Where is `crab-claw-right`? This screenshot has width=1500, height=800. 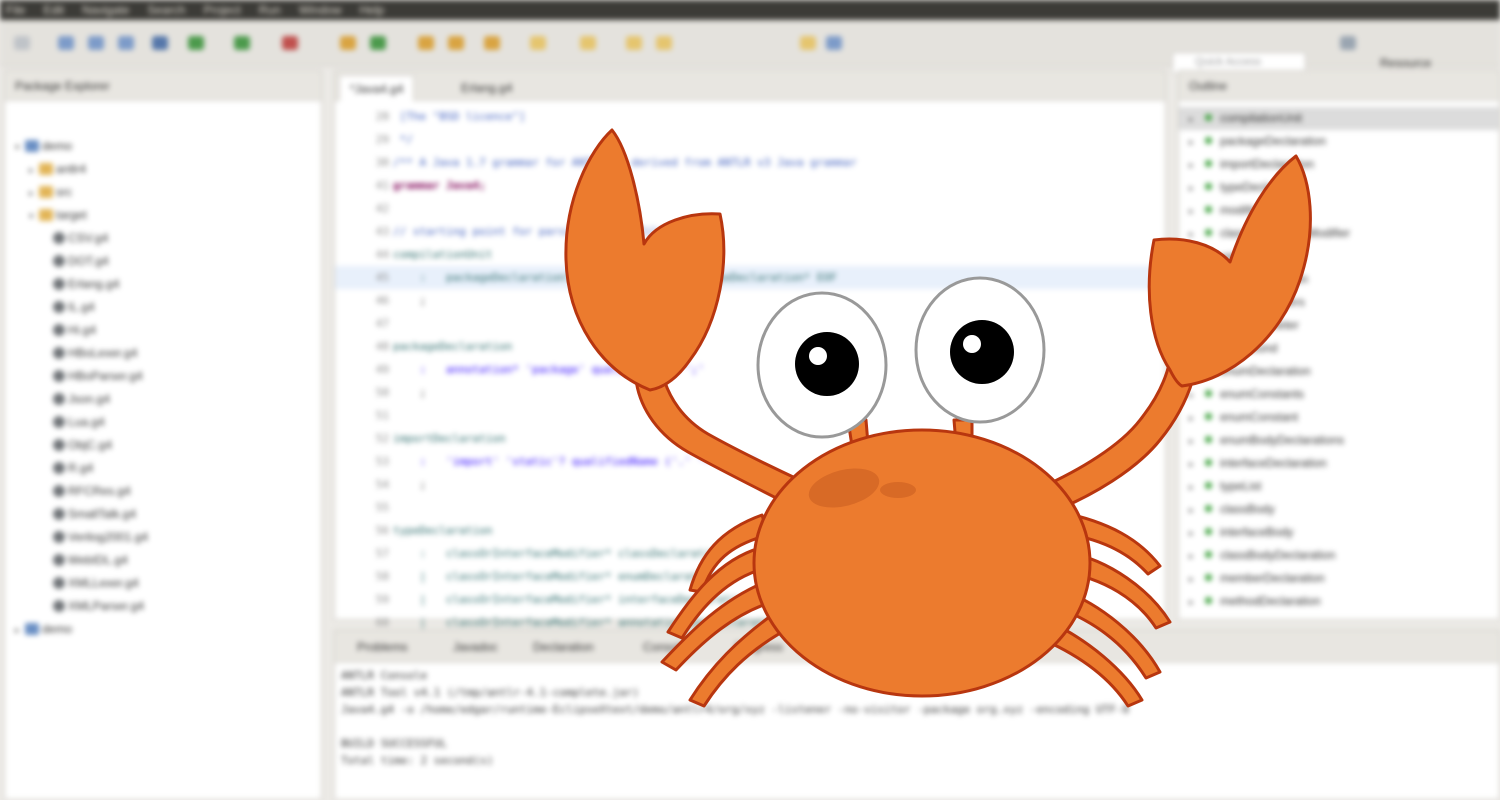 crab-claw-right is located at coordinates (1229, 271).